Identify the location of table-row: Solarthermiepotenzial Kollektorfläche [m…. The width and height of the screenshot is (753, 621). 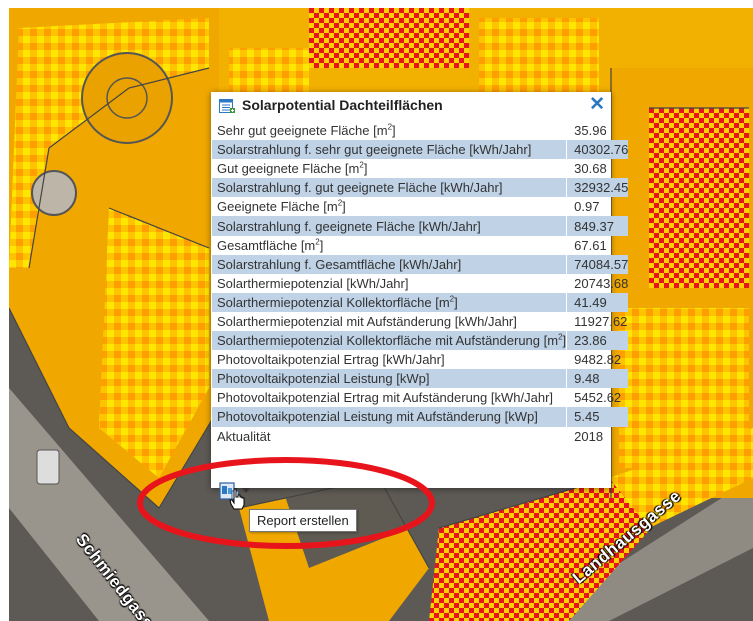
(420, 302).